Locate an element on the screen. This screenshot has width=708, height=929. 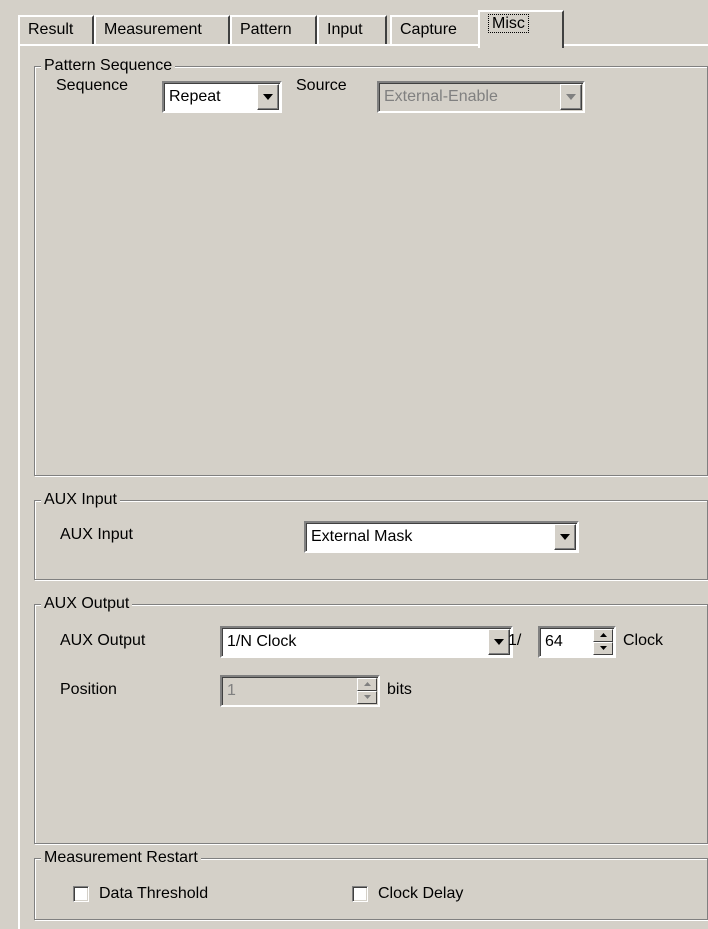
divider-suffix: Clock is located at coordinates (643, 640).